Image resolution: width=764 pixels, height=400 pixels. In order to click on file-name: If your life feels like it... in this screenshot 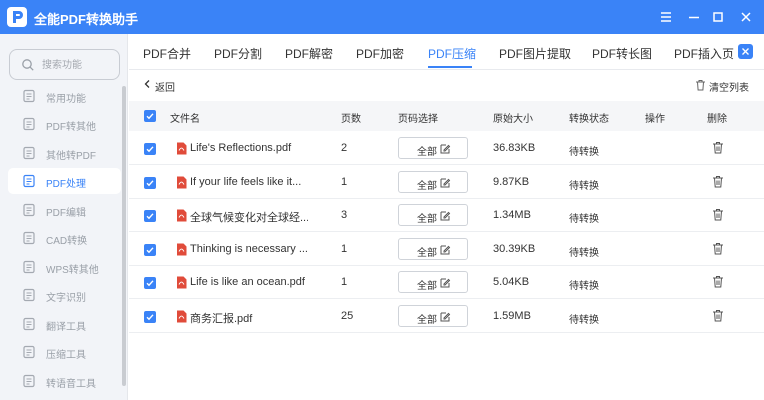, I will do `click(246, 181)`.